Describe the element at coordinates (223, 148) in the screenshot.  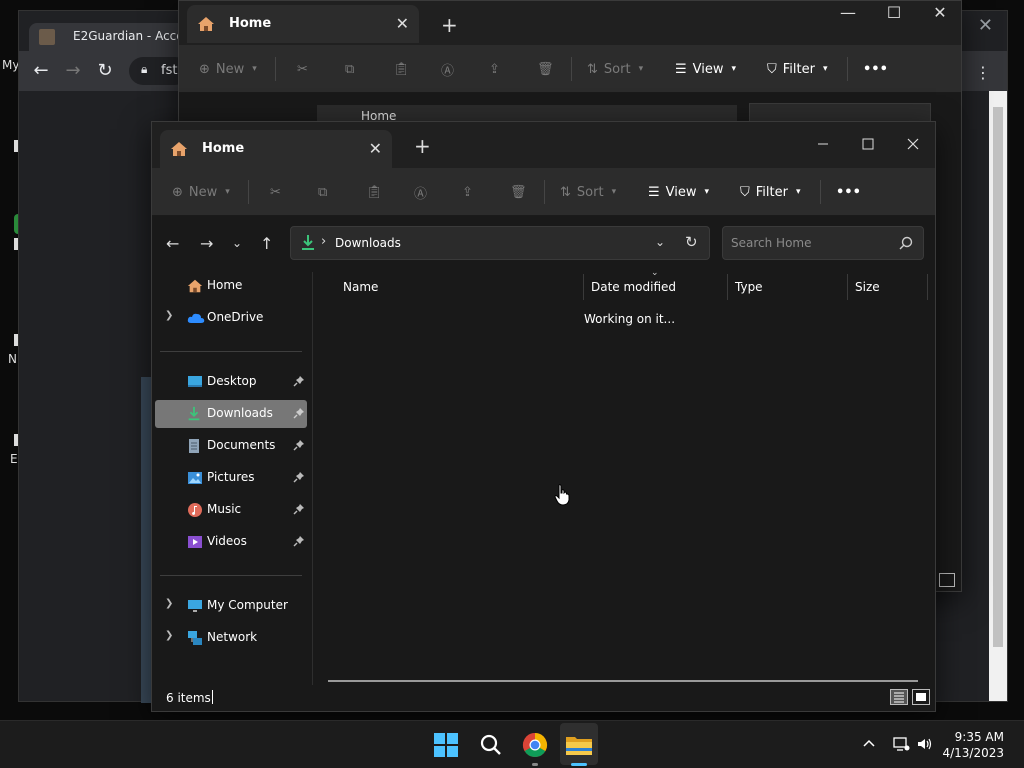
I see `tab-label: Home` at that location.